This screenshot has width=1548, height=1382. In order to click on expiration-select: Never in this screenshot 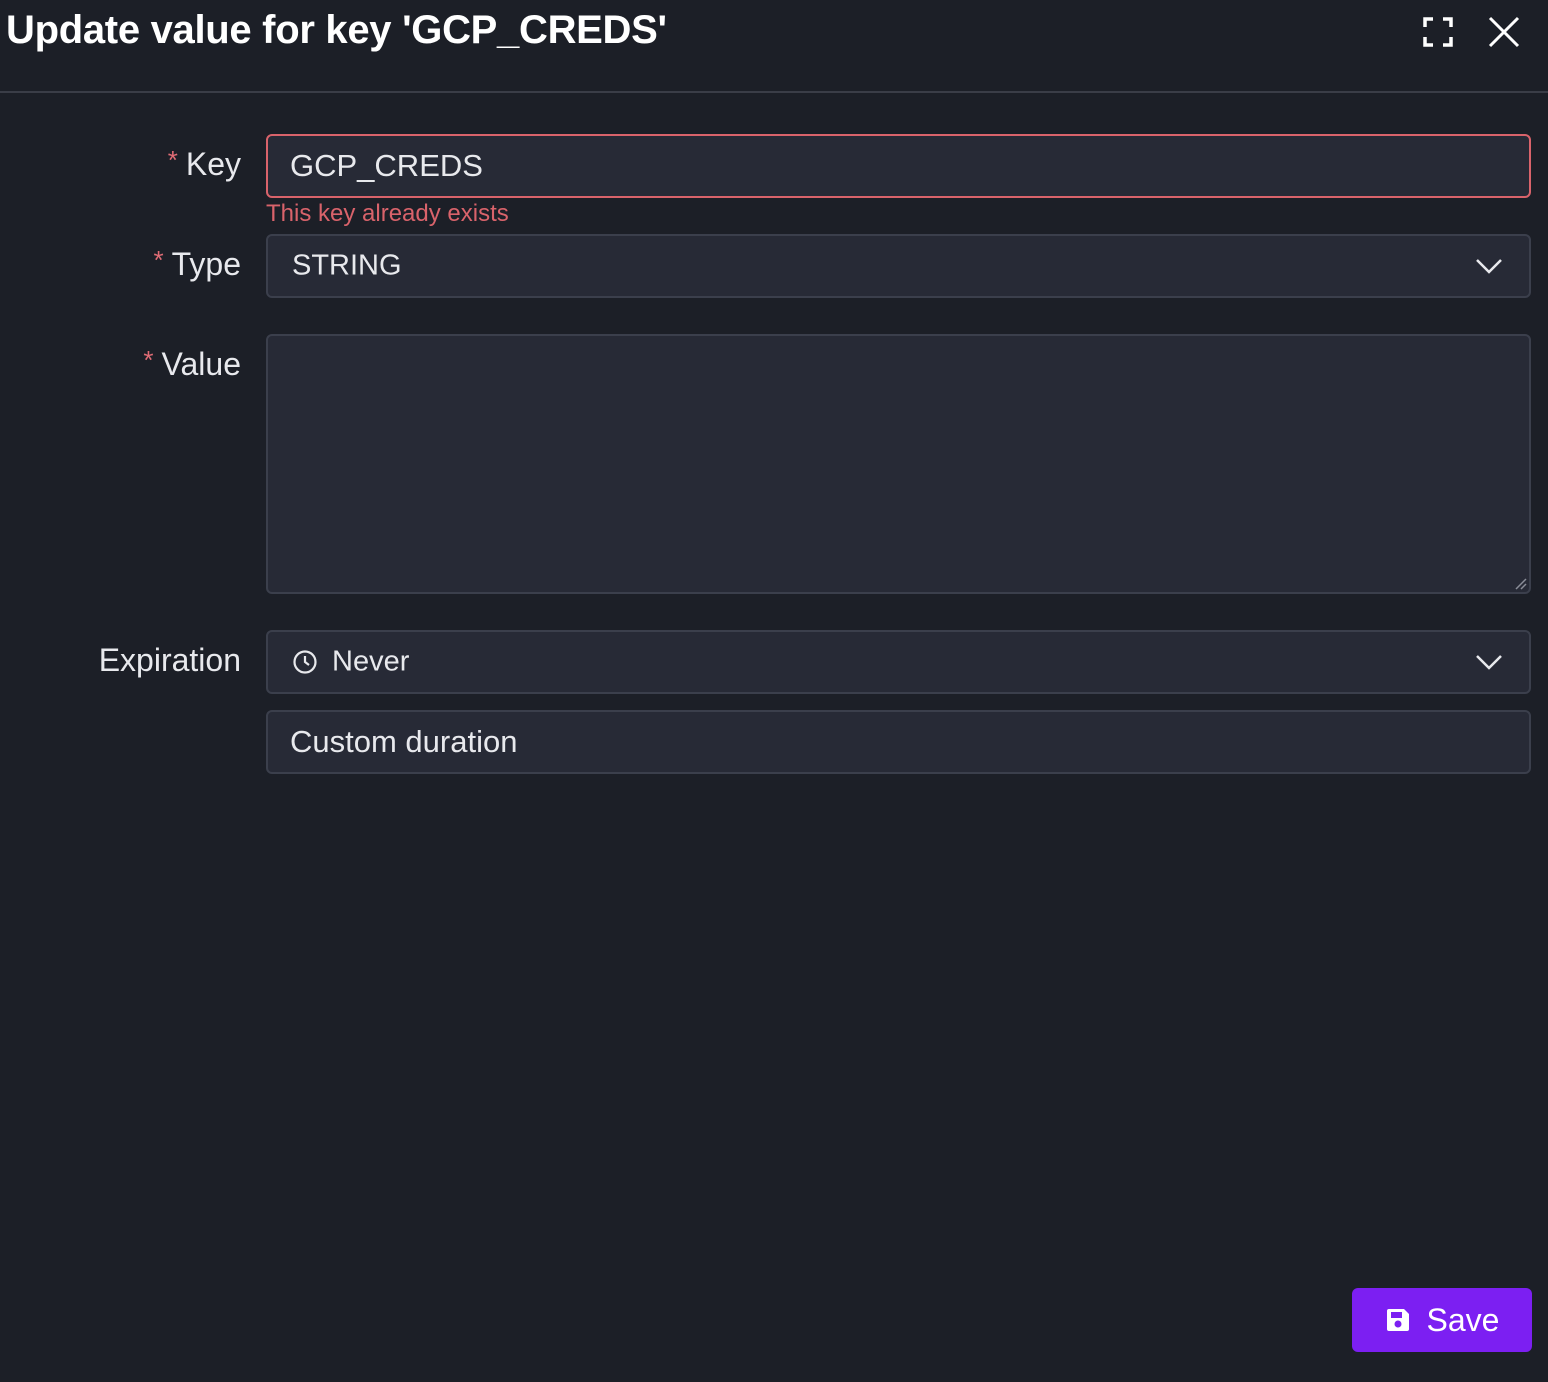, I will do `click(898, 662)`.